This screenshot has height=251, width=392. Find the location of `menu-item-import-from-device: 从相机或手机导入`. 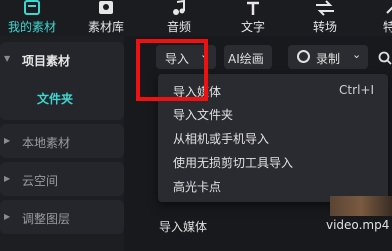

menu-item-import-from-device: 从相机或手机导入 is located at coordinates (273, 137).